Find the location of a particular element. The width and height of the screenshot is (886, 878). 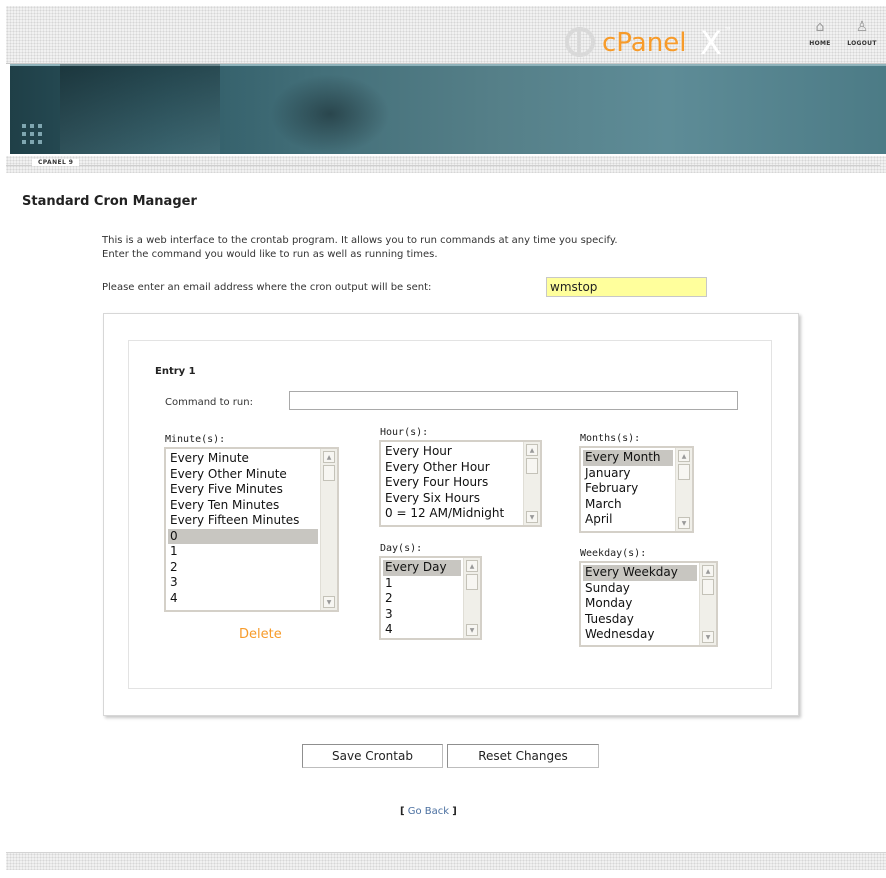

list-option: February is located at coordinates (628, 489).